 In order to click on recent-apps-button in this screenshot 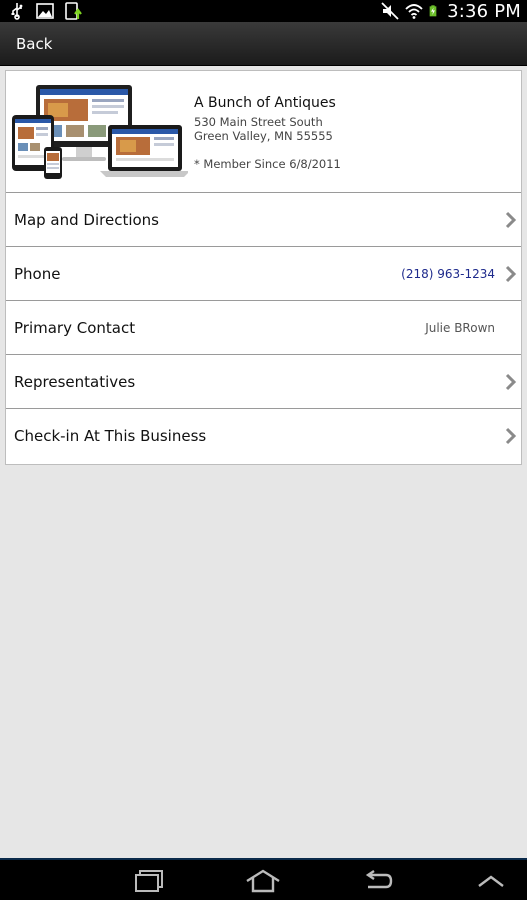, I will do `click(149, 881)`.